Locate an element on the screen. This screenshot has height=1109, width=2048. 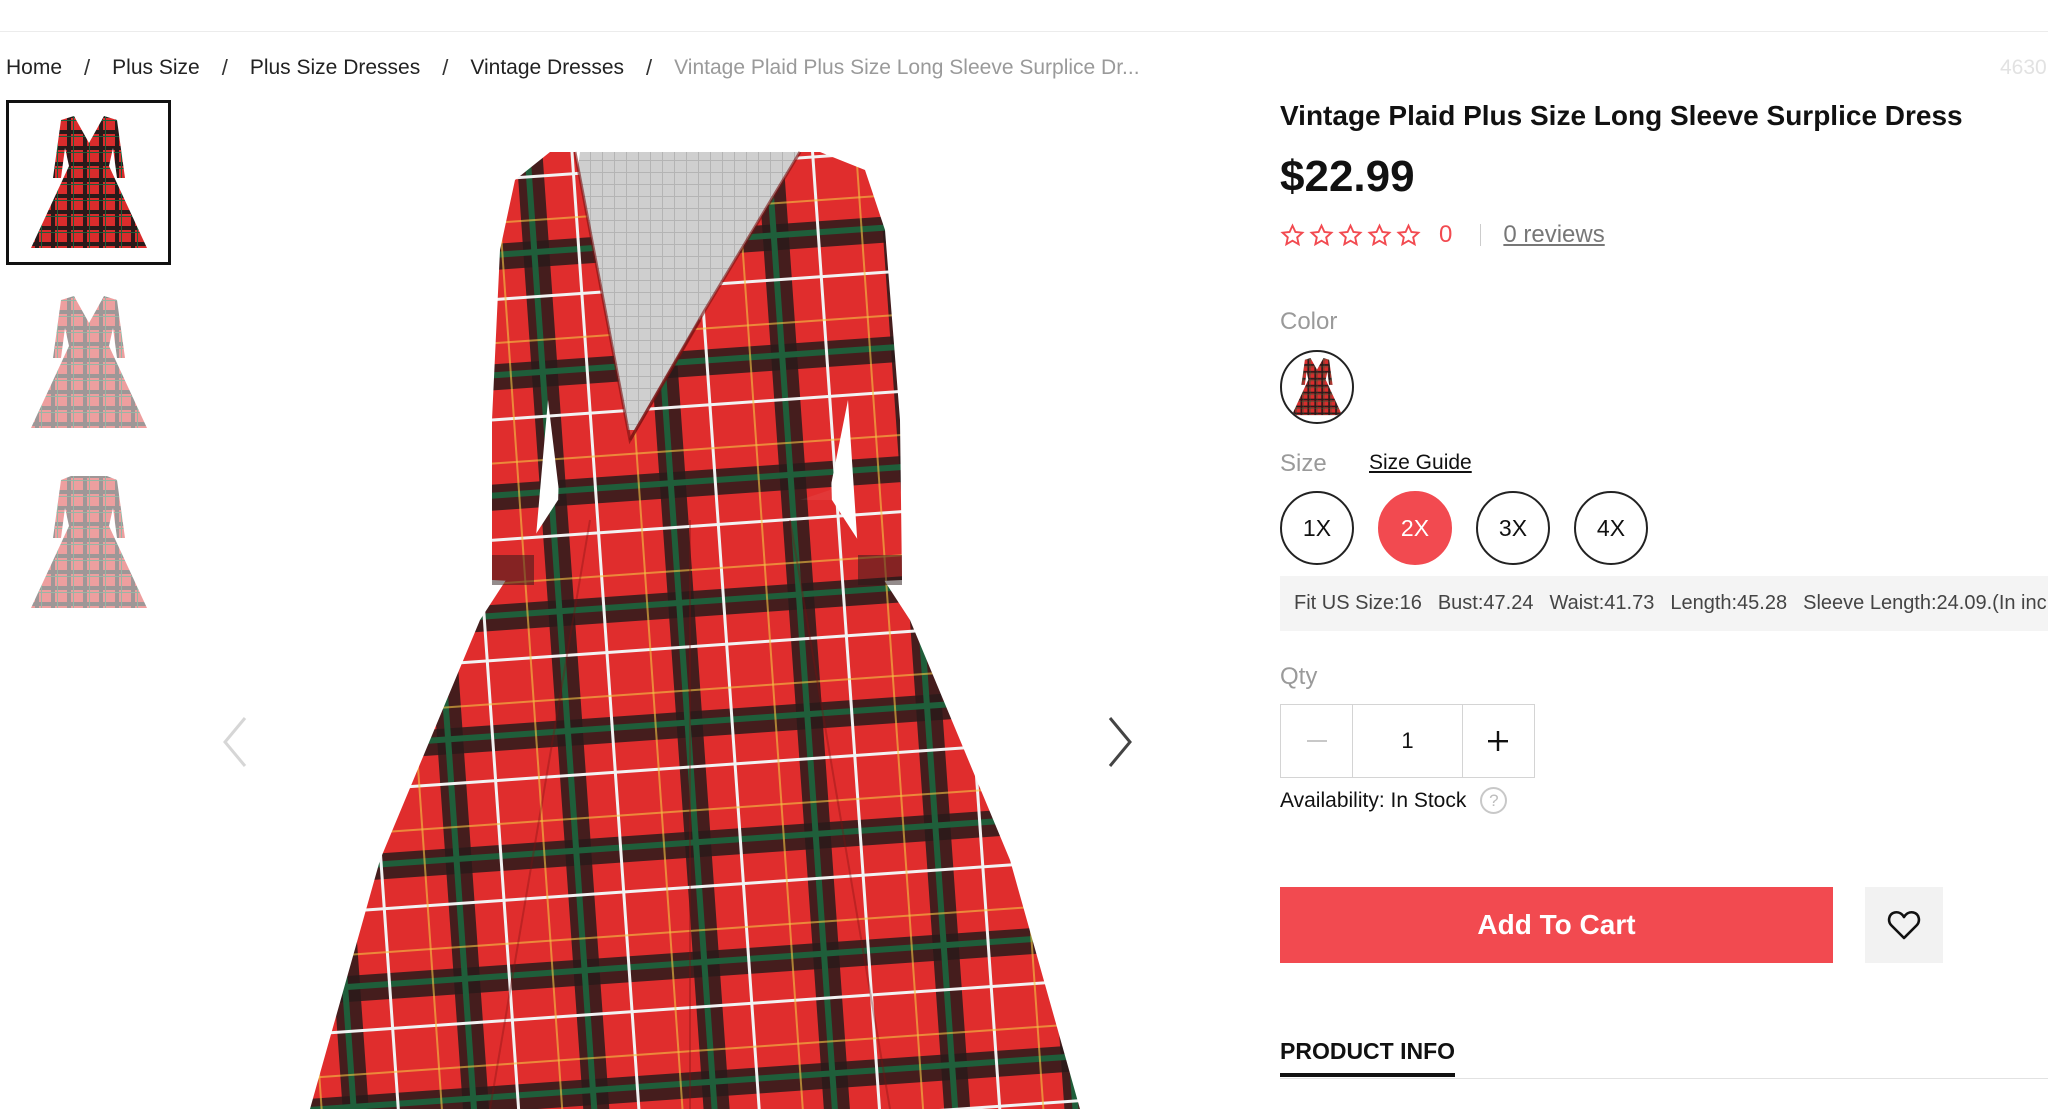
color-swatch-plaid is located at coordinates (1317, 387).